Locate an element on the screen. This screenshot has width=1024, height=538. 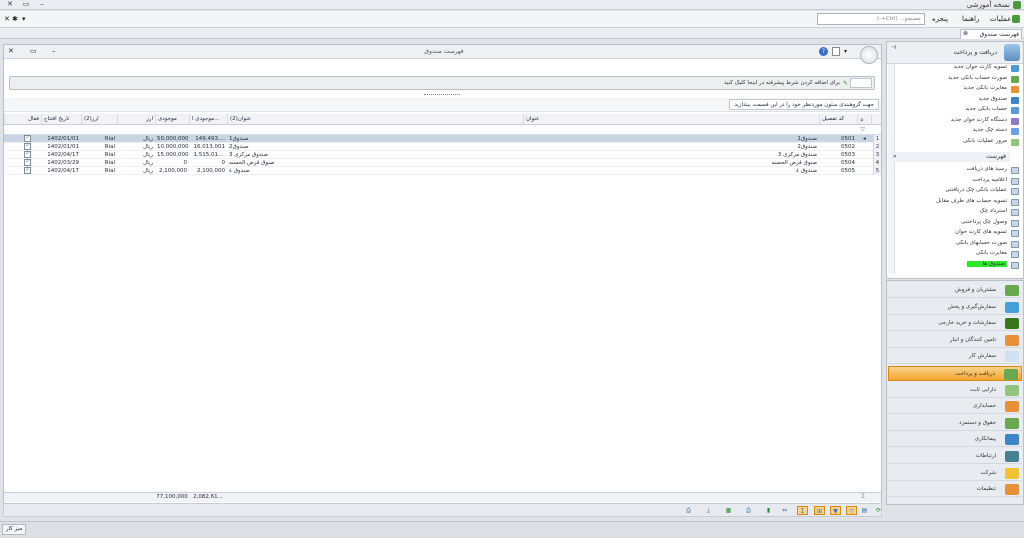
column-header-open-date: تاریخ افتتاح is located at coordinates (61, 119).